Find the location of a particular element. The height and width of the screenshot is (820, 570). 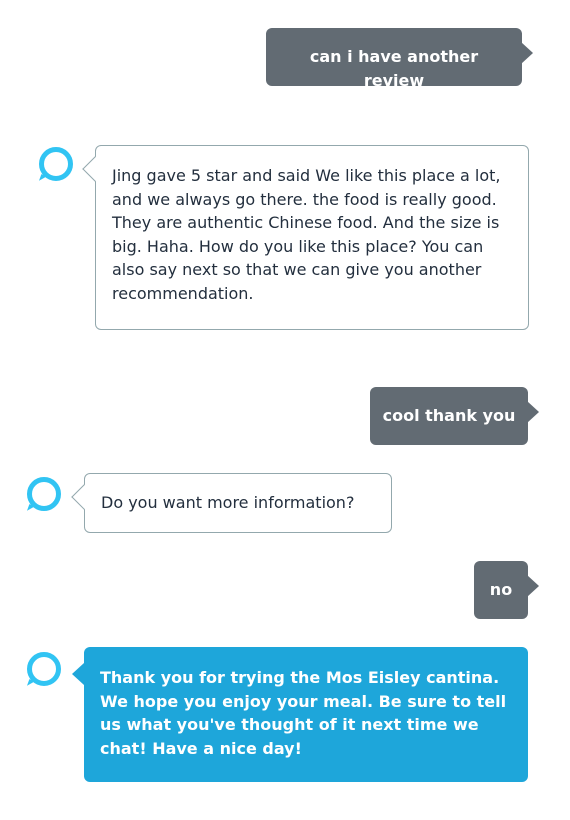

assistant-message-text: Do you want more information? is located at coordinates (228, 502).